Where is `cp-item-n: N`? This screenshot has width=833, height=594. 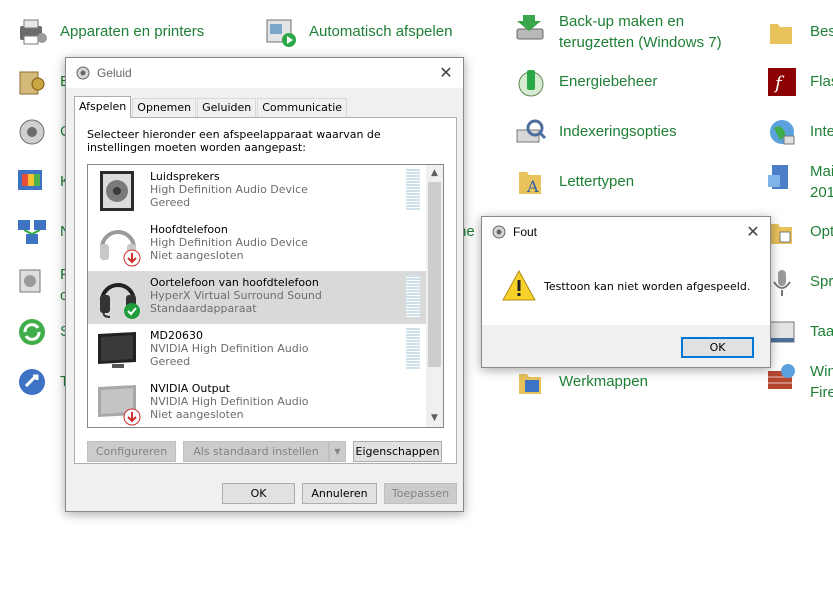
cp-item-n: N is located at coordinates (43, 232).